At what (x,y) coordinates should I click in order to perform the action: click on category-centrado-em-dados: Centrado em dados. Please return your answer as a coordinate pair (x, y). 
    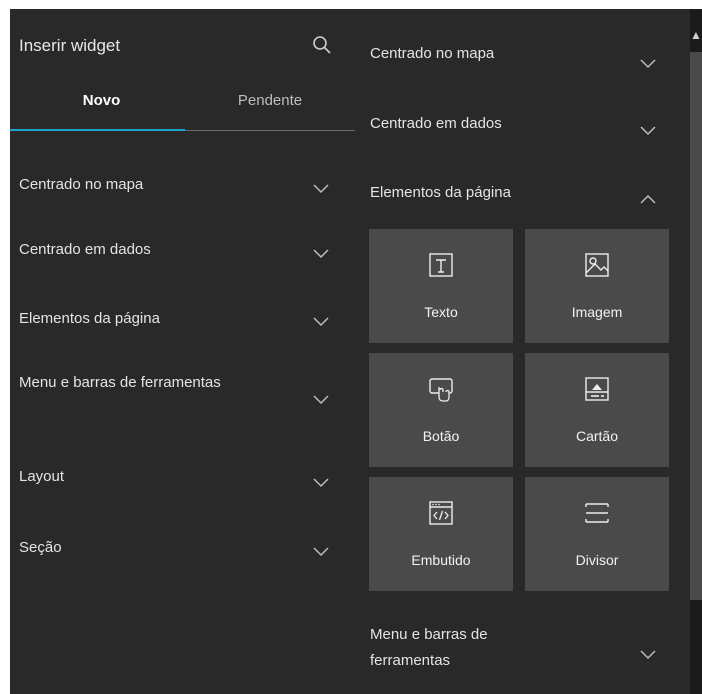
    Looking at the image, I should click on (179, 250).